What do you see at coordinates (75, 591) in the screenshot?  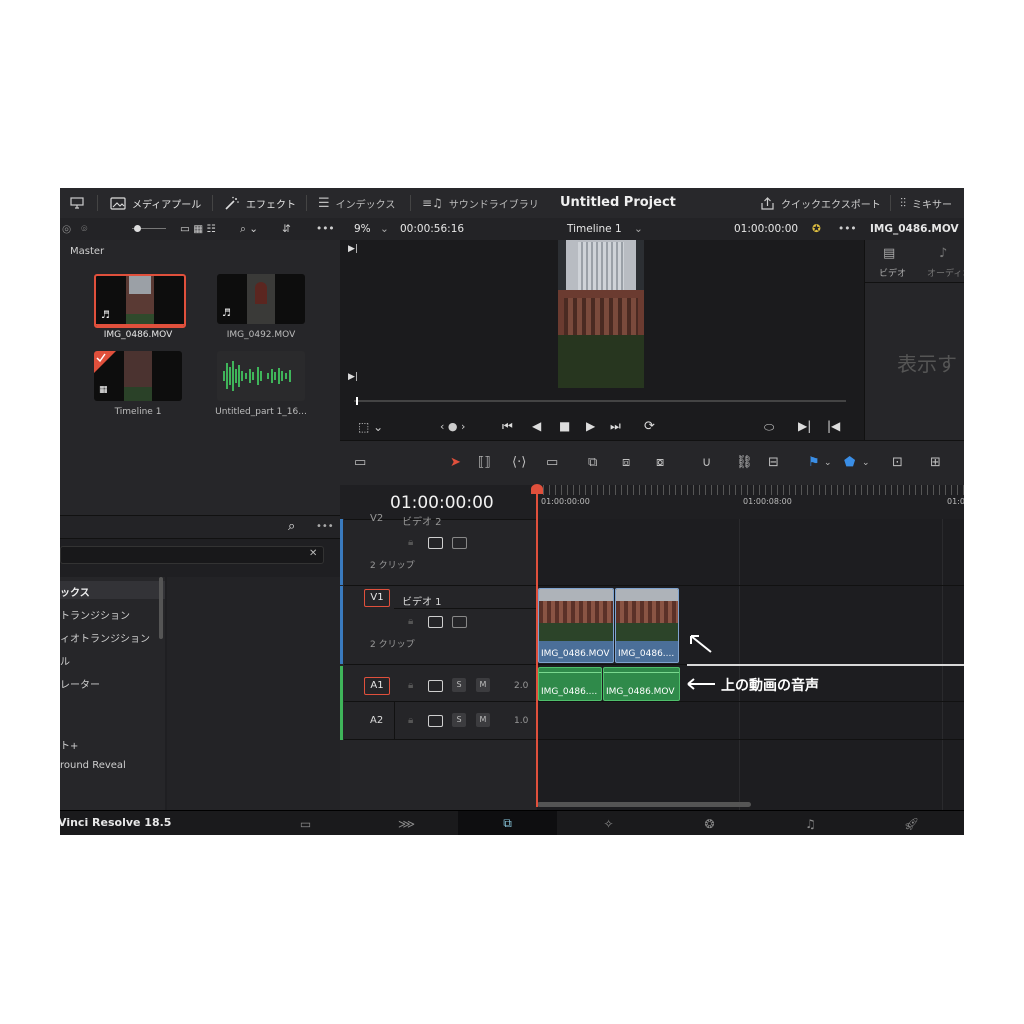 I see `effects-category: ックス` at bounding box center [75, 591].